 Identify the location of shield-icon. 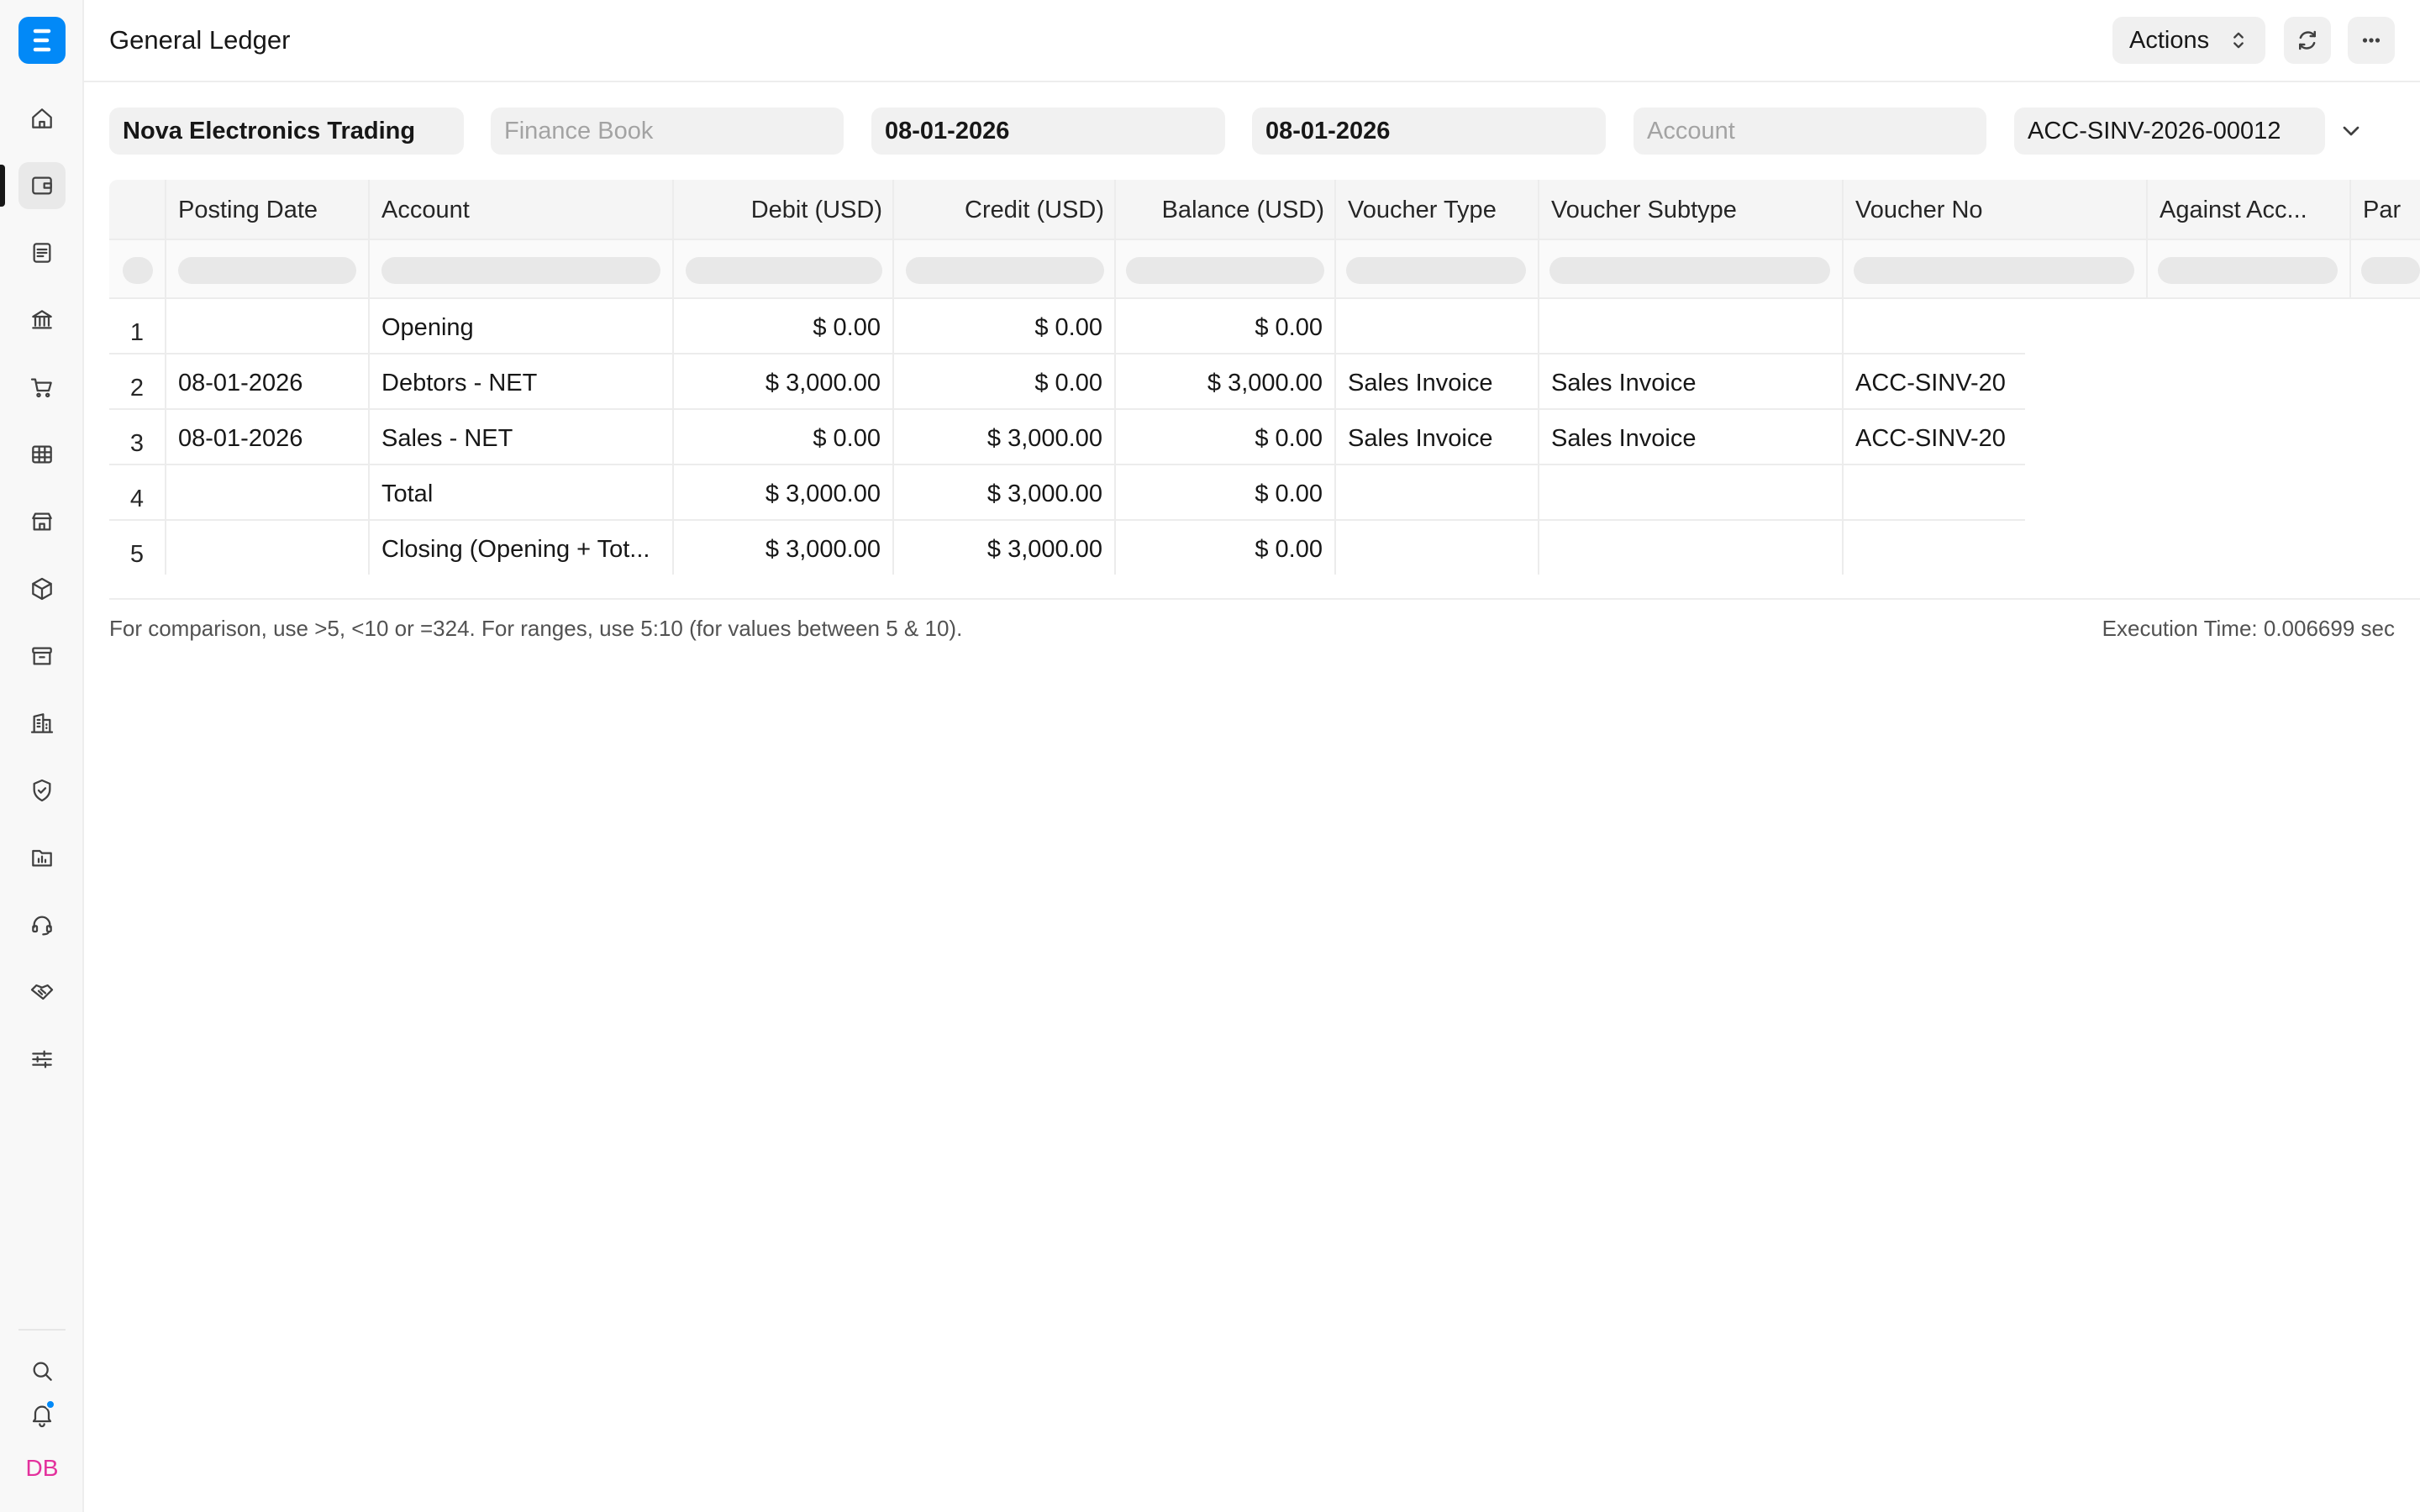
(42, 790).